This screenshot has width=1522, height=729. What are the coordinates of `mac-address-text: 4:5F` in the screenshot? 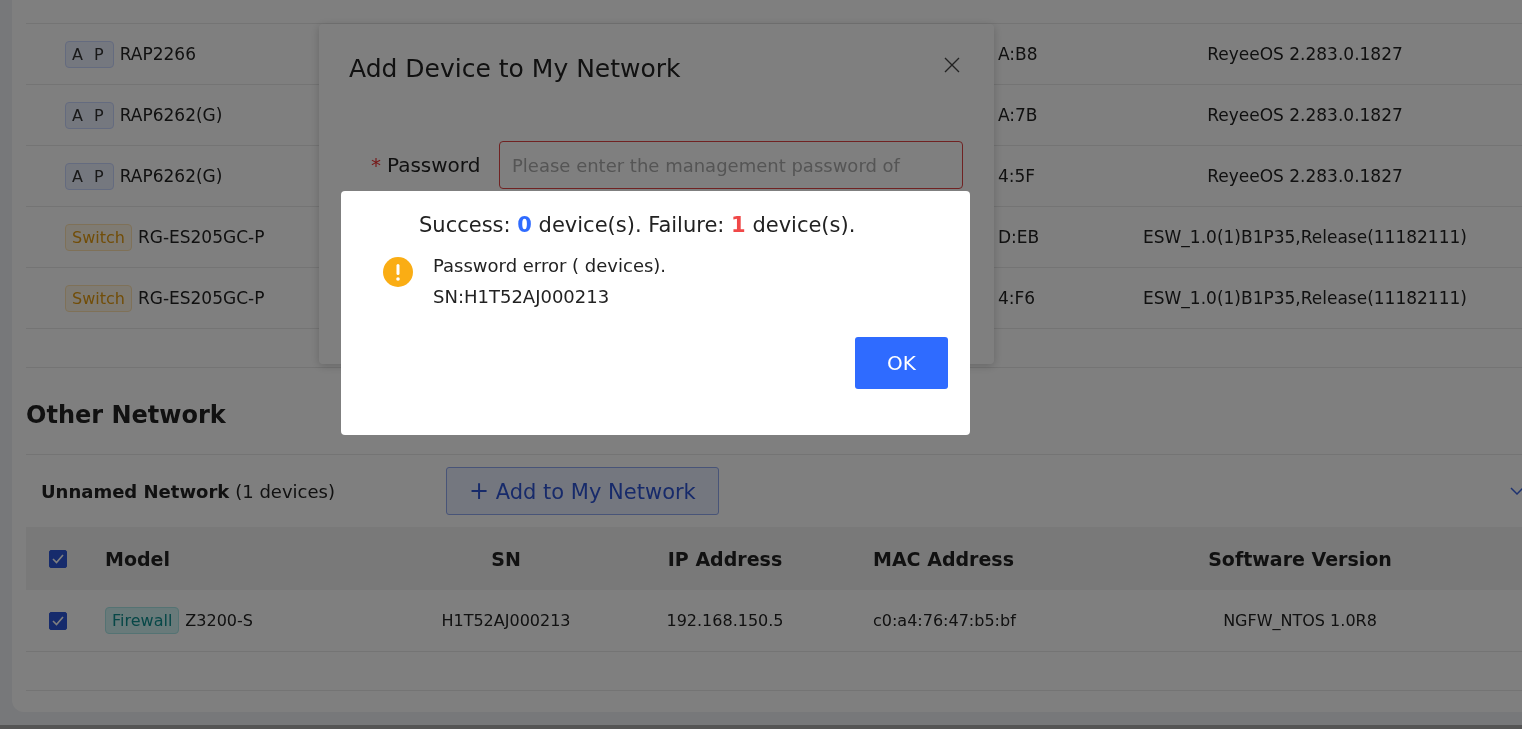 It's located at (1017, 176).